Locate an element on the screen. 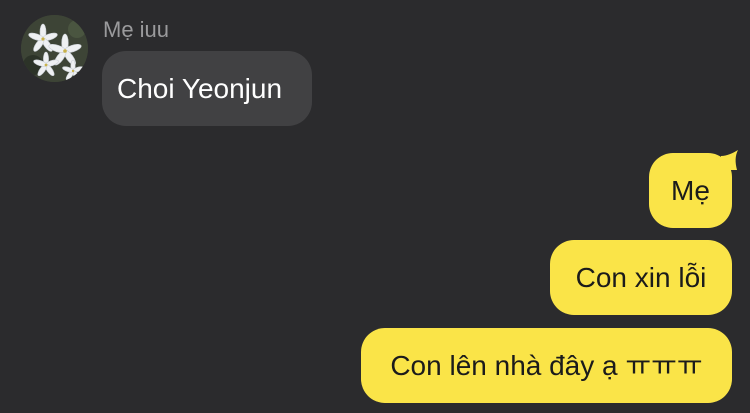 Image resolution: width=750 pixels, height=413 pixels. incoming-message-bubble: Choi Yeonjun is located at coordinates (207, 88).